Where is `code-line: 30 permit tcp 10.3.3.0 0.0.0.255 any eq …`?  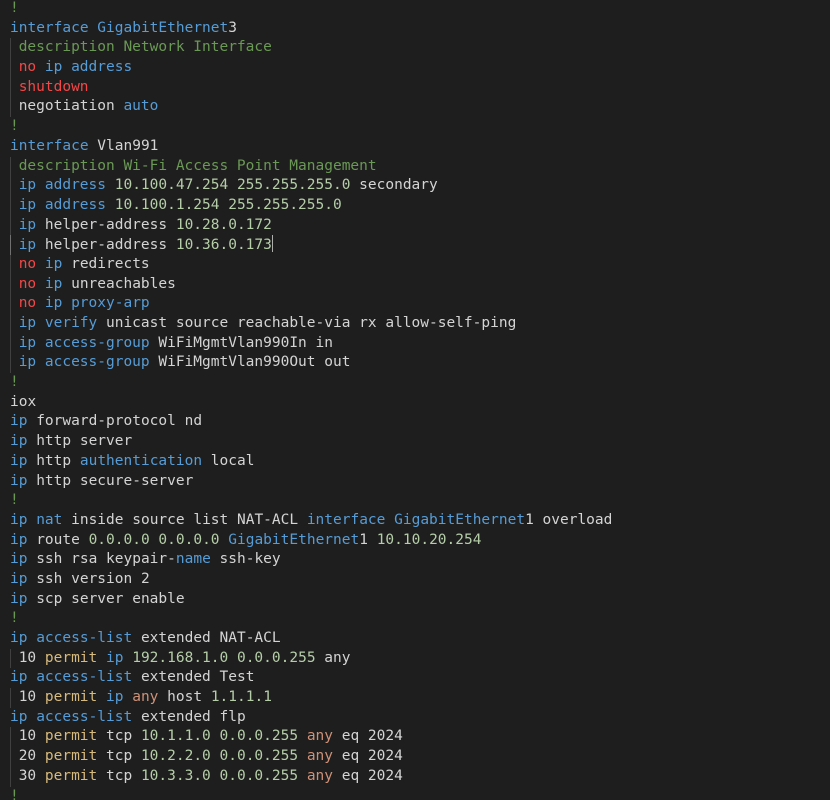
code-line: 30 permit tcp 10.3.3.0 0.0.0.255 any eq … is located at coordinates (420, 776).